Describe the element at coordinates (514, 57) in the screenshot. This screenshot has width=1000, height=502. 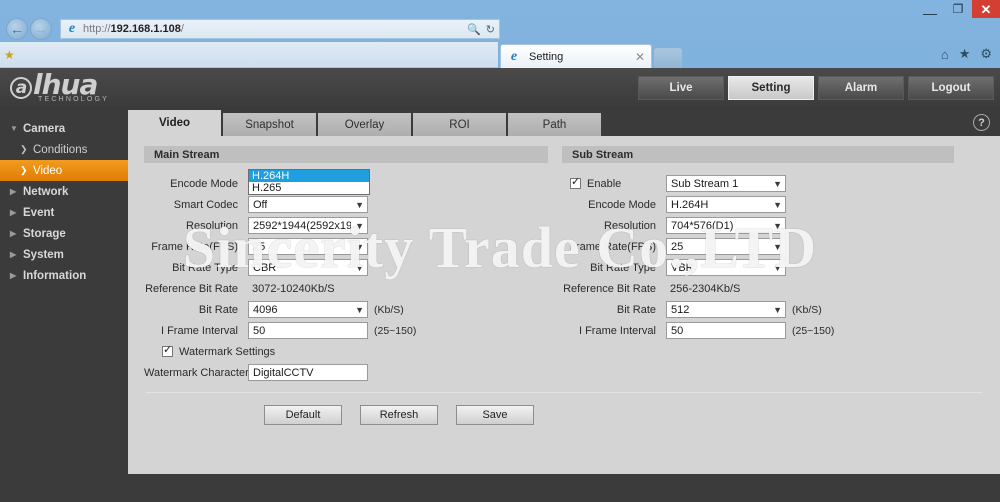
I see `tab-favicon-icon` at that location.